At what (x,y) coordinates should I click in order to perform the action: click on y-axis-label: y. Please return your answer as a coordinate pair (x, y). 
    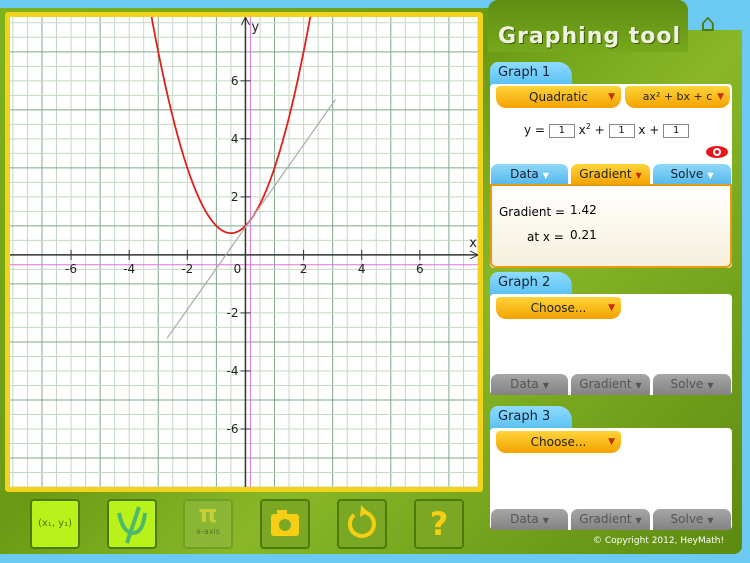
    Looking at the image, I should click on (255, 27).